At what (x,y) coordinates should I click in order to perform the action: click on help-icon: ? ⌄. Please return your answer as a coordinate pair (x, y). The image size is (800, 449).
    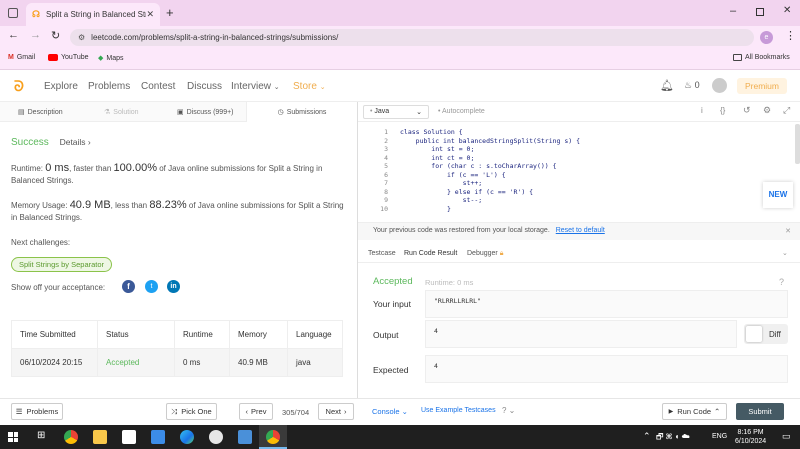
    Looking at the image, I should click on (508, 410).